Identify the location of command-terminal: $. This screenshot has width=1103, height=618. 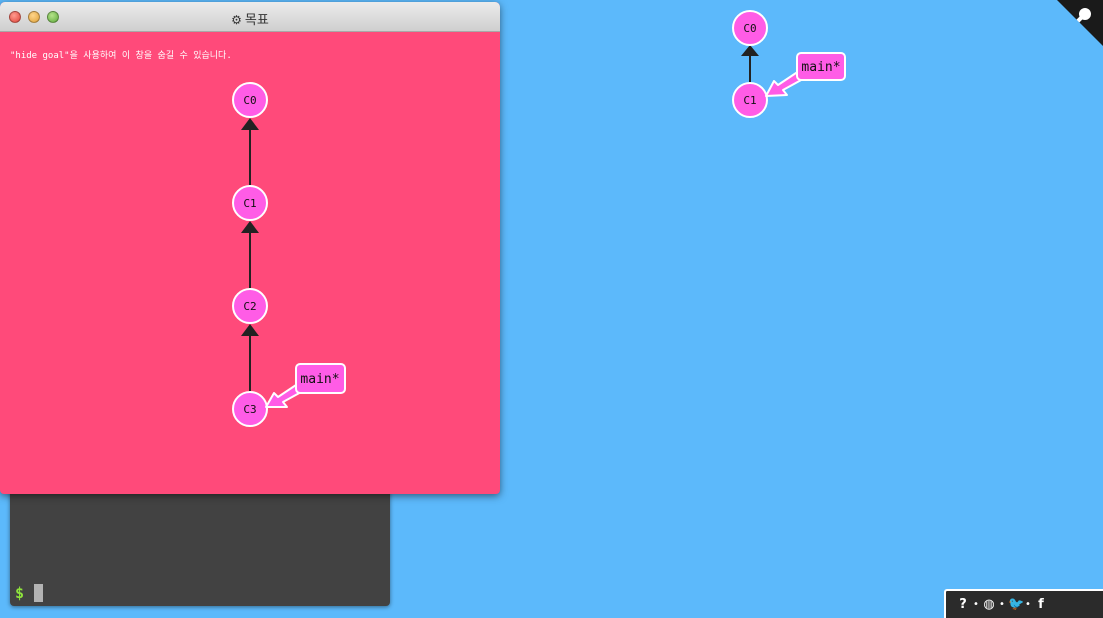
(200, 542).